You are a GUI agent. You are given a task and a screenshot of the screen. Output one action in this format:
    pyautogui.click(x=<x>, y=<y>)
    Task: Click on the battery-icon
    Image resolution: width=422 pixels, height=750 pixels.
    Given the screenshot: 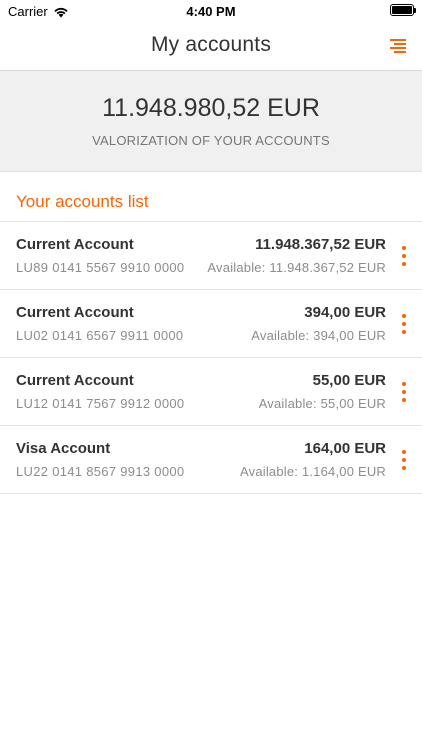 What is the action you would take?
    pyautogui.click(x=403, y=10)
    